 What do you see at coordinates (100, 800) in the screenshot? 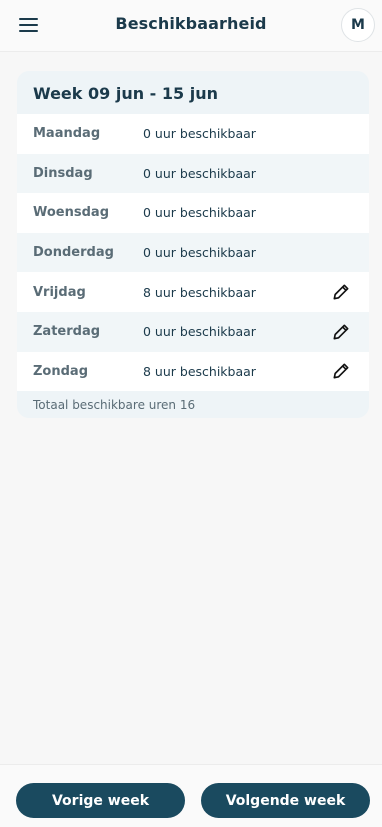
I see `previous-week-button: Vorige week` at bounding box center [100, 800].